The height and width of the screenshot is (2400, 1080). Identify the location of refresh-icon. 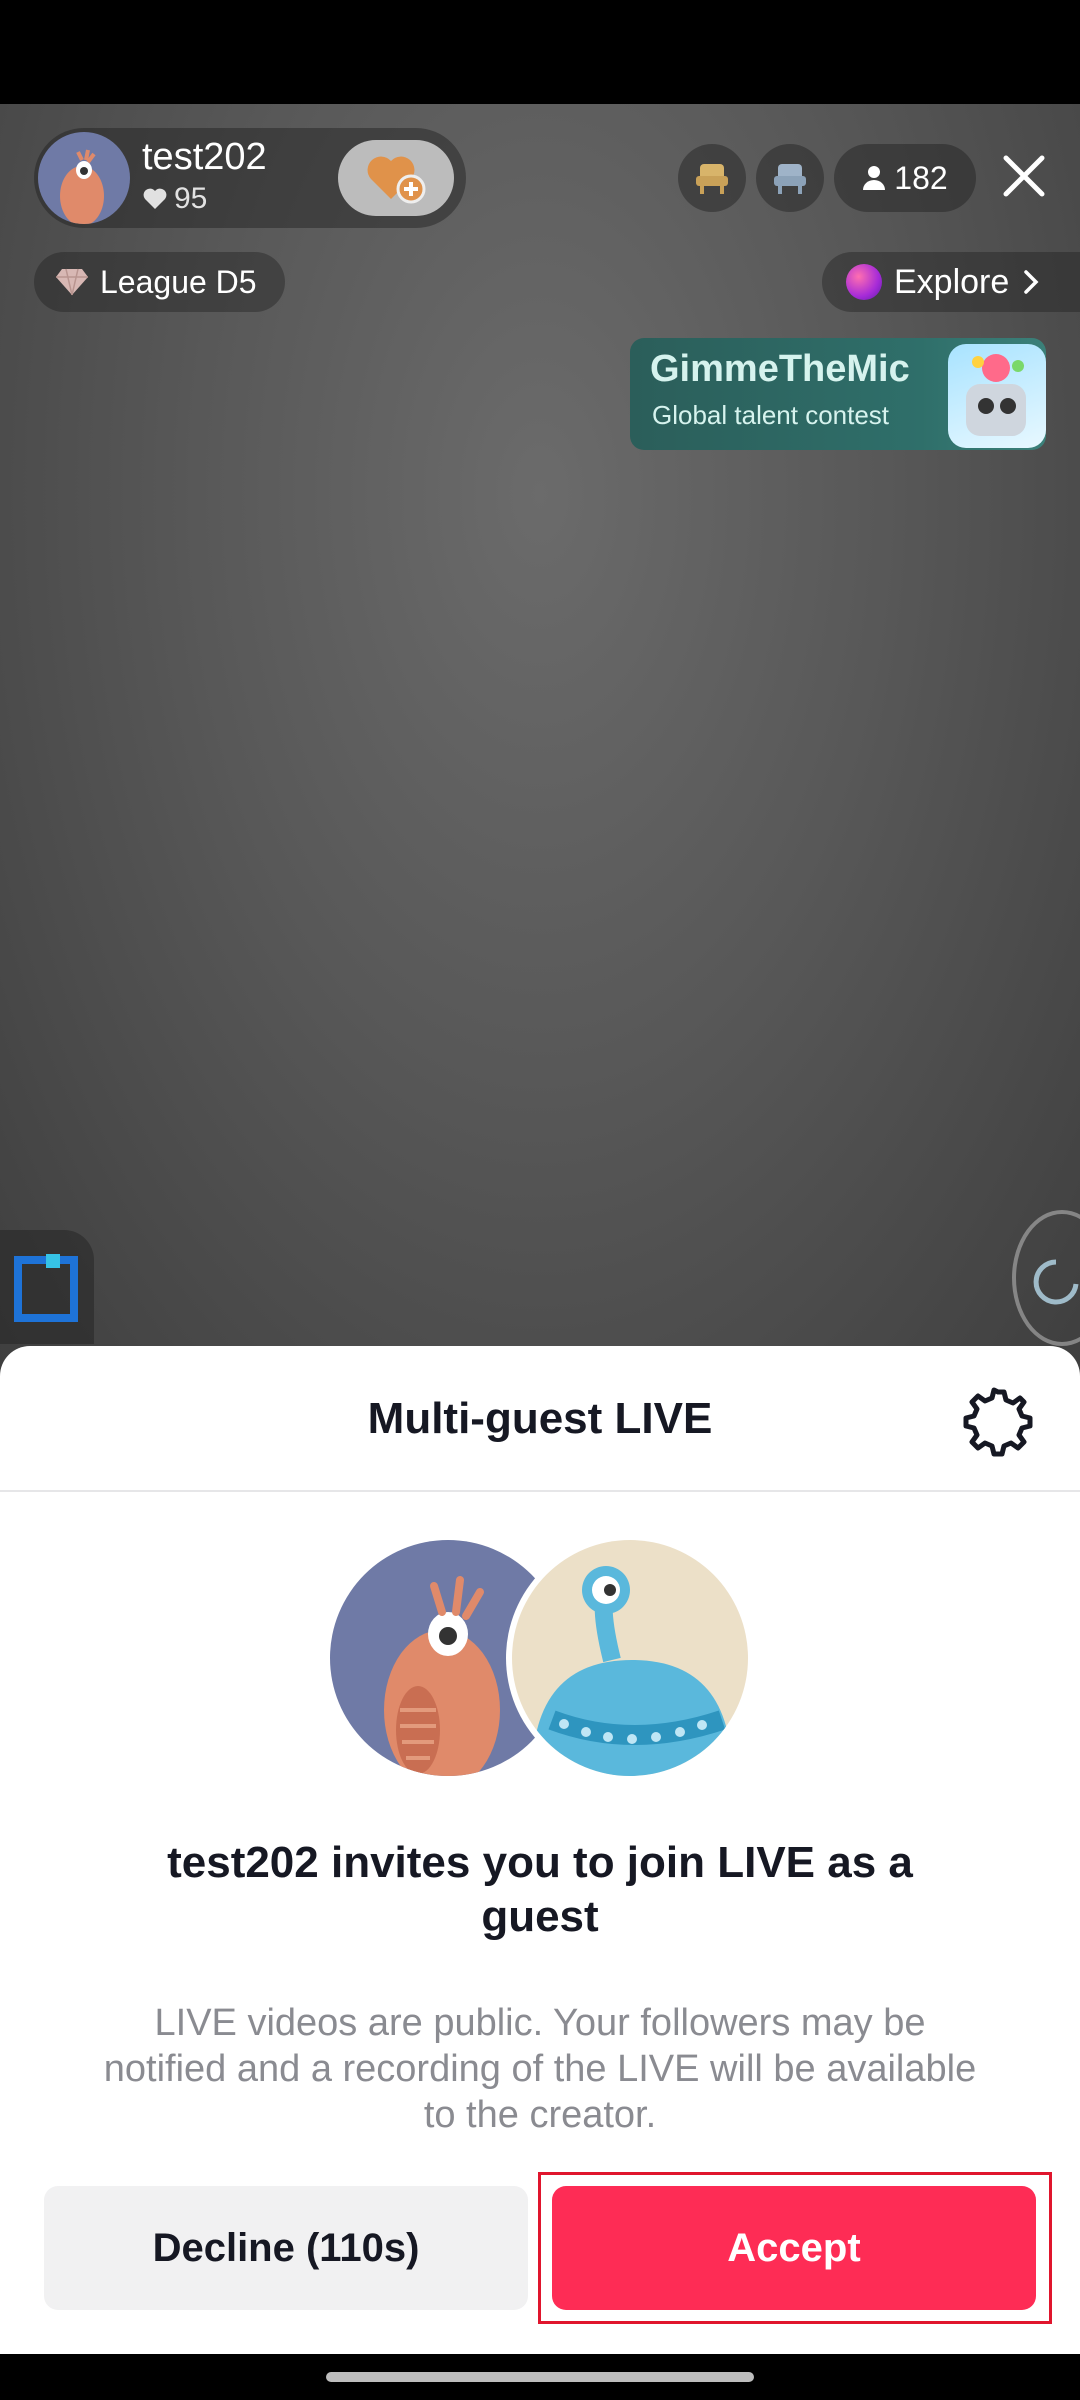
(1056, 1282).